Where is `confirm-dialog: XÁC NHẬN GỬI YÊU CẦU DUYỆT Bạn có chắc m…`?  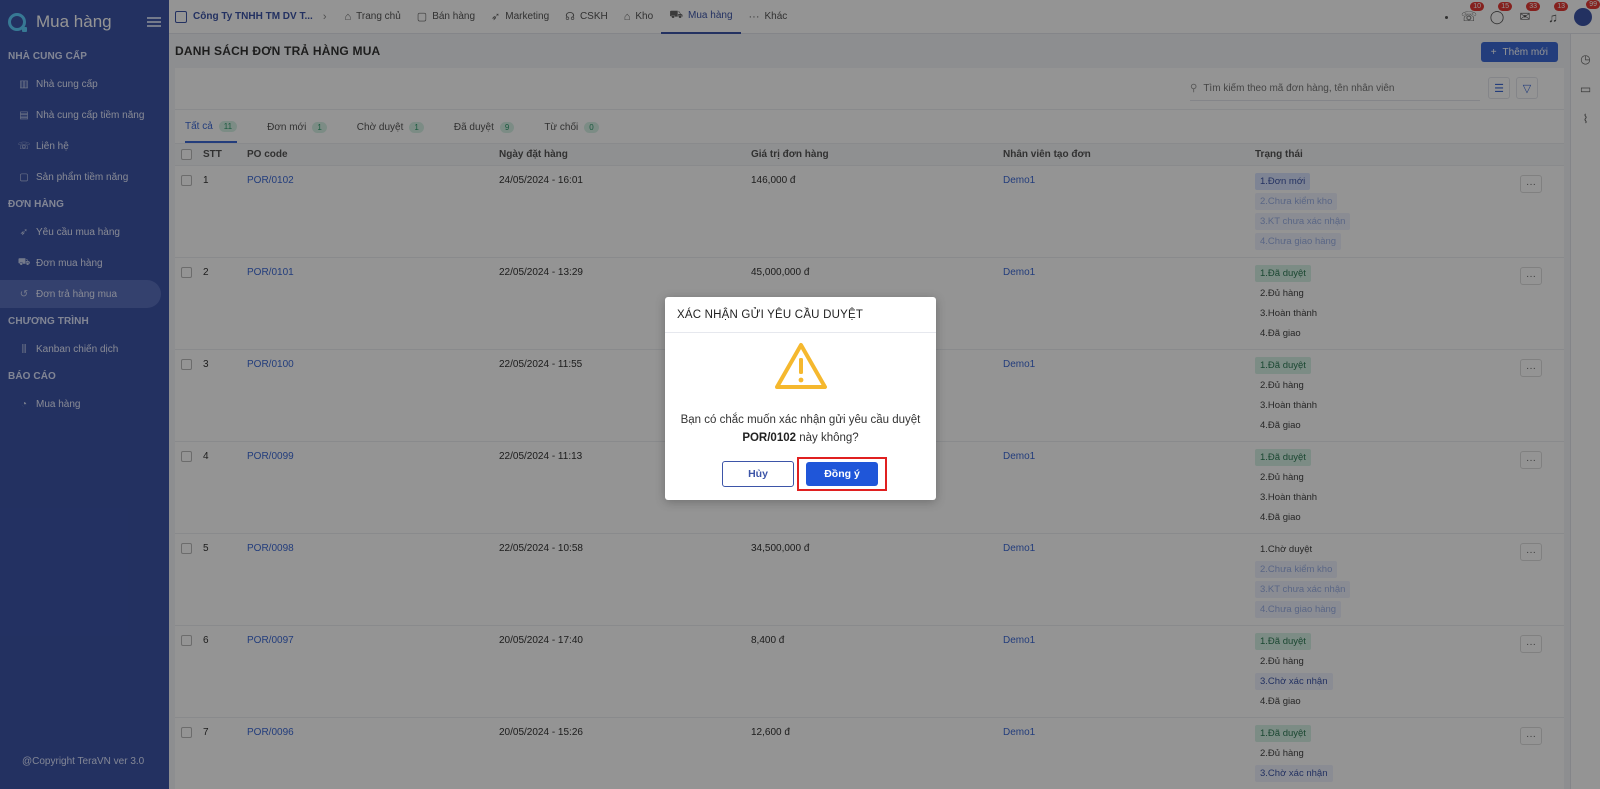
confirm-dialog: XÁC NHẬN GỬI YÊU CẦU DUYỆT Bạn có chắc m… is located at coordinates (800, 398).